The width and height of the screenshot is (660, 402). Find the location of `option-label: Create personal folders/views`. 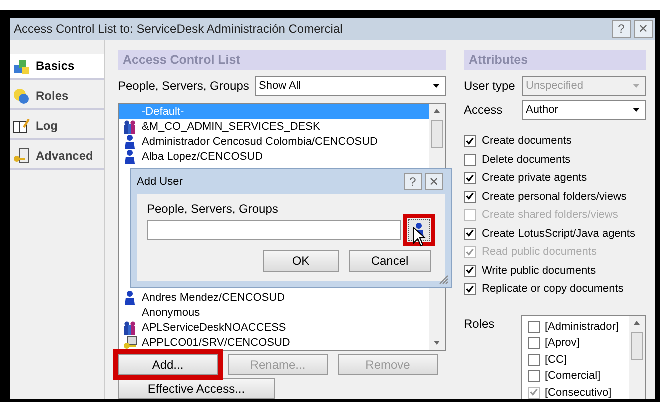

option-label: Create personal folders/views is located at coordinates (554, 196).